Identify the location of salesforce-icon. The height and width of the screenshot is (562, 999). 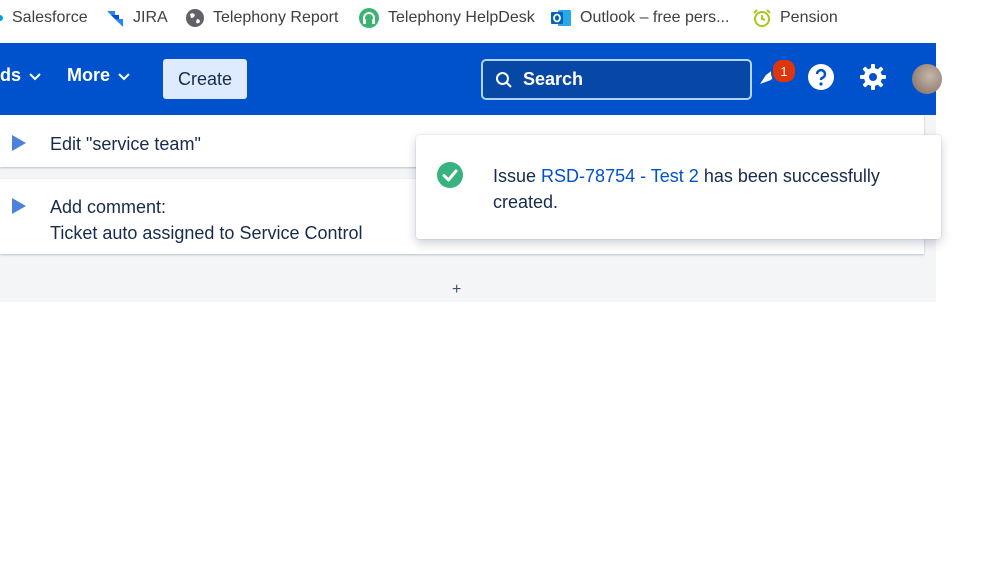
(2, 18).